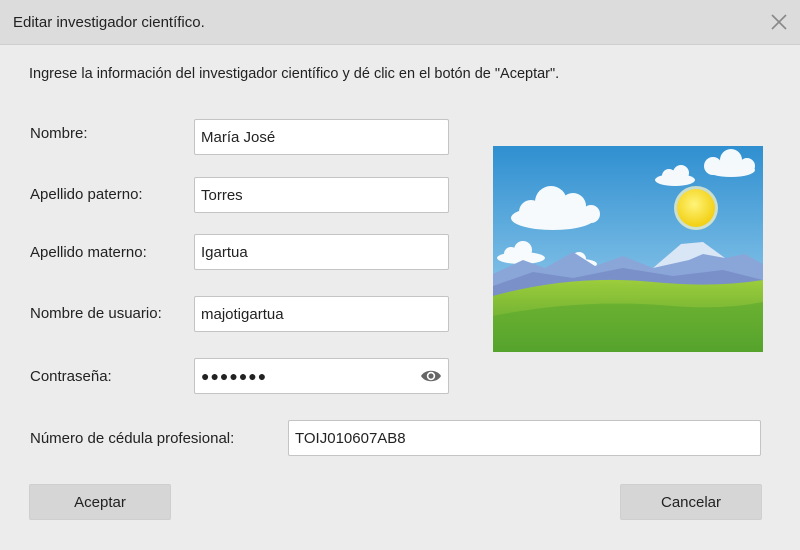 This screenshot has width=800, height=550. Describe the element at coordinates (321, 195) in the screenshot. I see `apellido-paterno-field` at that location.